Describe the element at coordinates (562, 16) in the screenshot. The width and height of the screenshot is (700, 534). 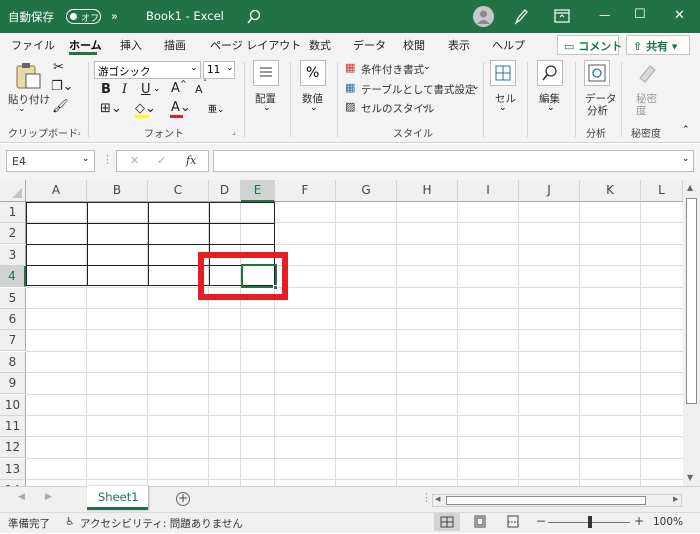
I see `ribbon-display-icon` at that location.